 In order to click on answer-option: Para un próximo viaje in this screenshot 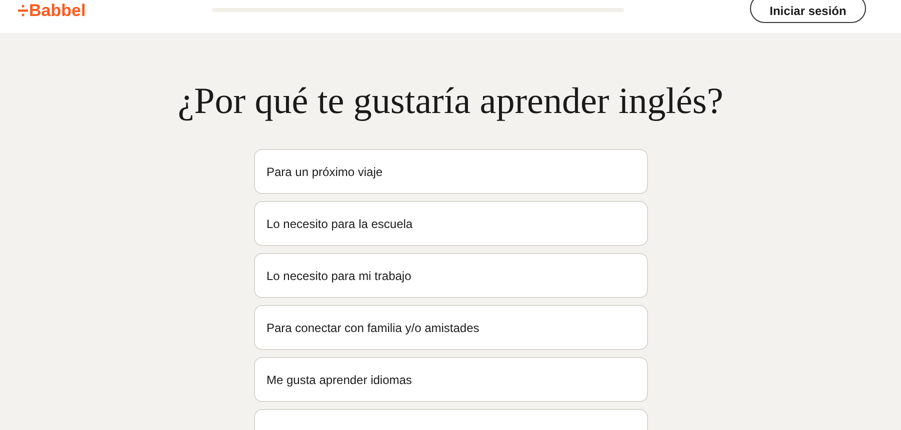, I will do `click(451, 171)`.